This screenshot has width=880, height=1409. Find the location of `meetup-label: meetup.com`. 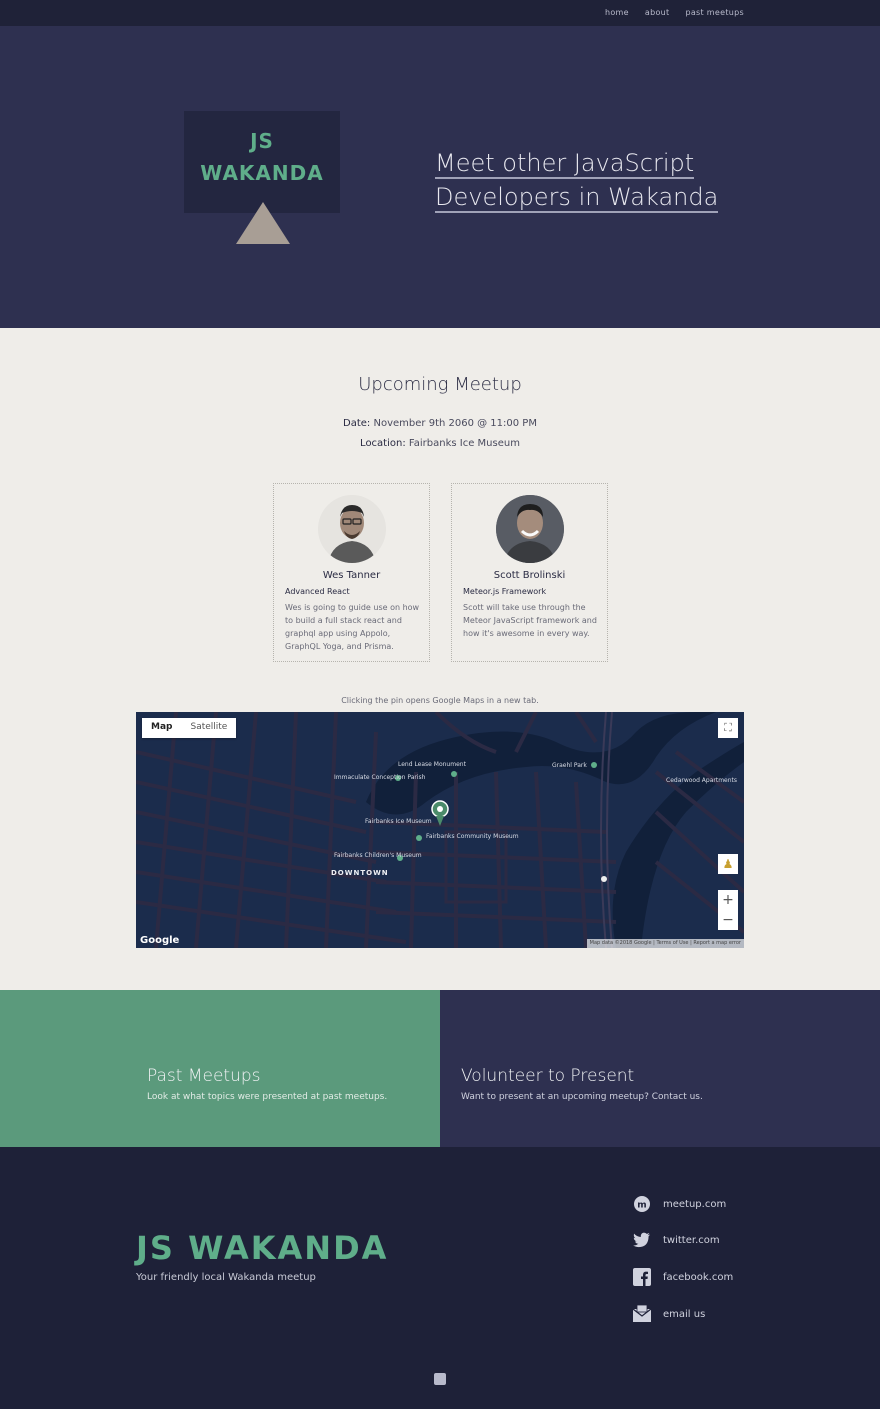

meetup-label: meetup.com is located at coordinates (695, 1204).